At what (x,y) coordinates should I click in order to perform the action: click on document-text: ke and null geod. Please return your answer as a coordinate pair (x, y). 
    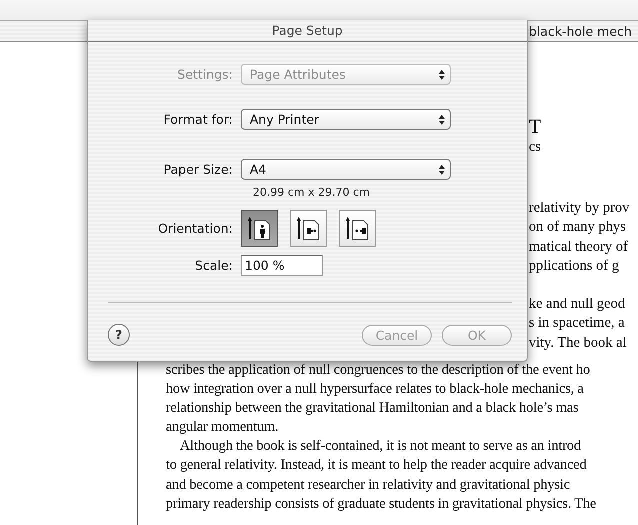
    Looking at the image, I should click on (577, 304).